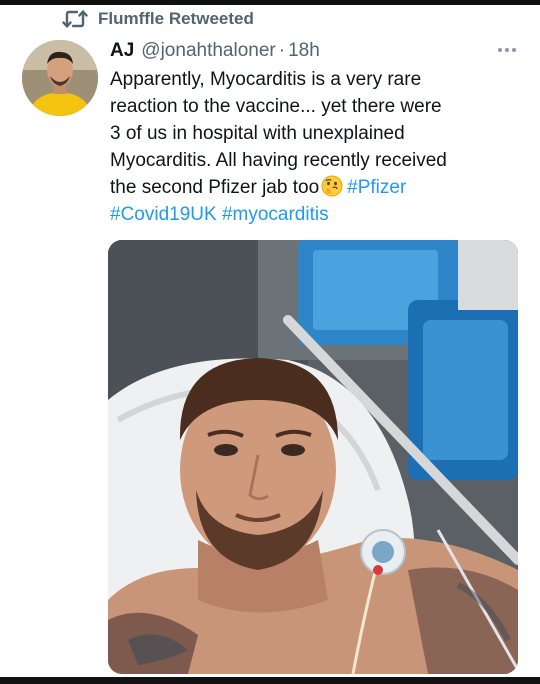  I want to click on tweet-header: AJ @jonahthaloner · 18h, so click(314, 51).